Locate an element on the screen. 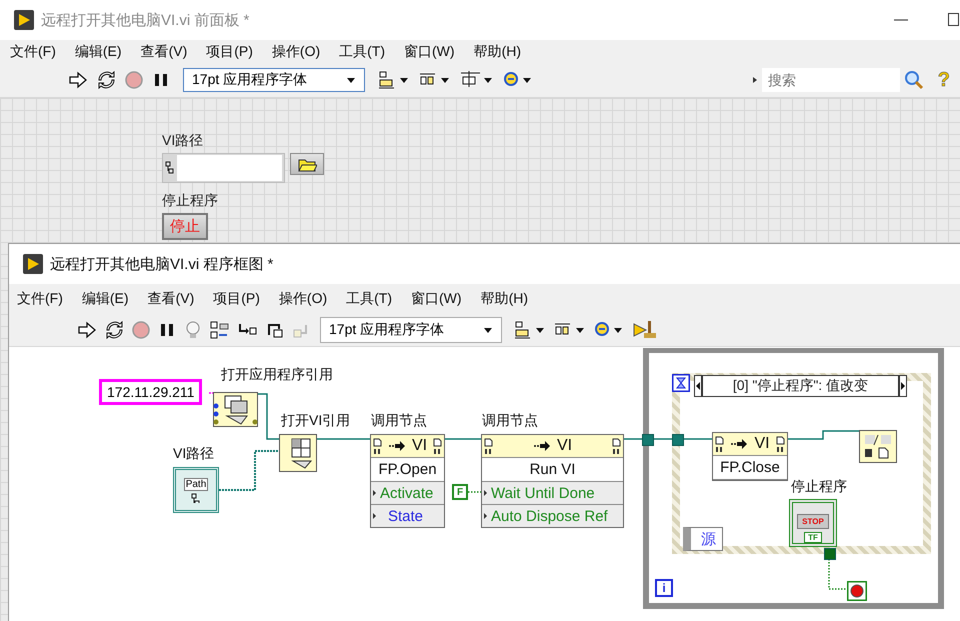  retain-values-icon is located at coordinates (220, 330).